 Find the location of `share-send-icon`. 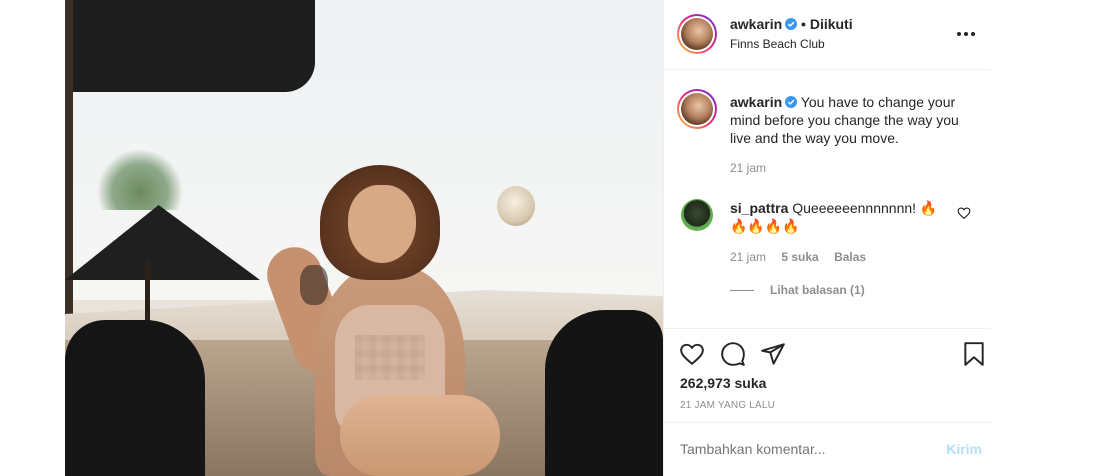

share-send-icon is located at coordinates (773, 354).